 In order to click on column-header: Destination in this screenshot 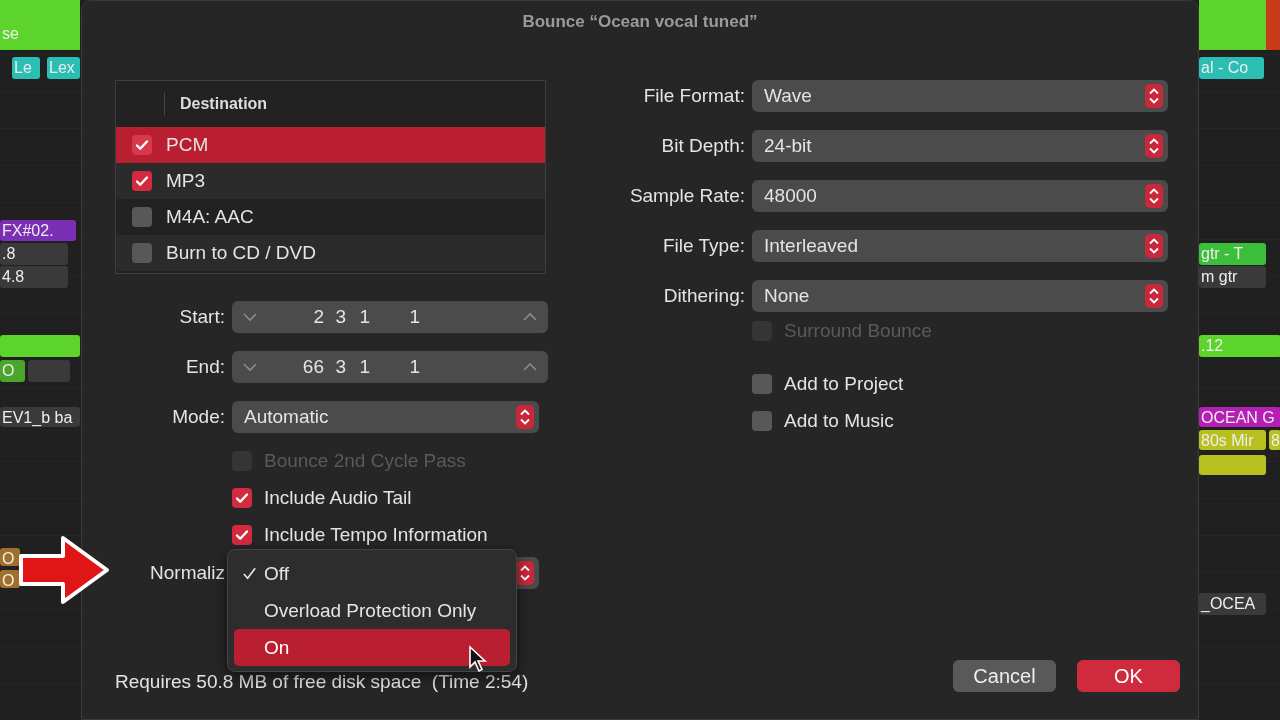, I will do `click(223, 104)`.